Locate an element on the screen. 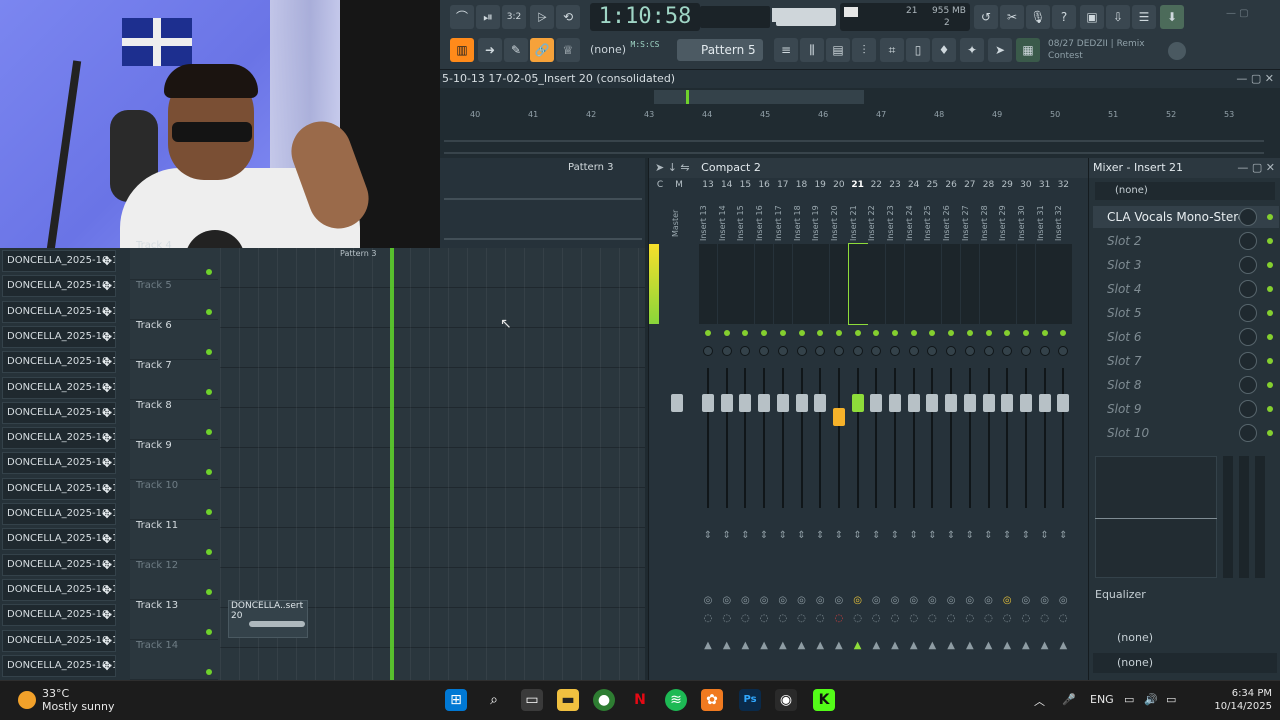 The height and width of the screenshot is (720, 1280). draw-icon: ✎ is located at coordinates (516, 50).